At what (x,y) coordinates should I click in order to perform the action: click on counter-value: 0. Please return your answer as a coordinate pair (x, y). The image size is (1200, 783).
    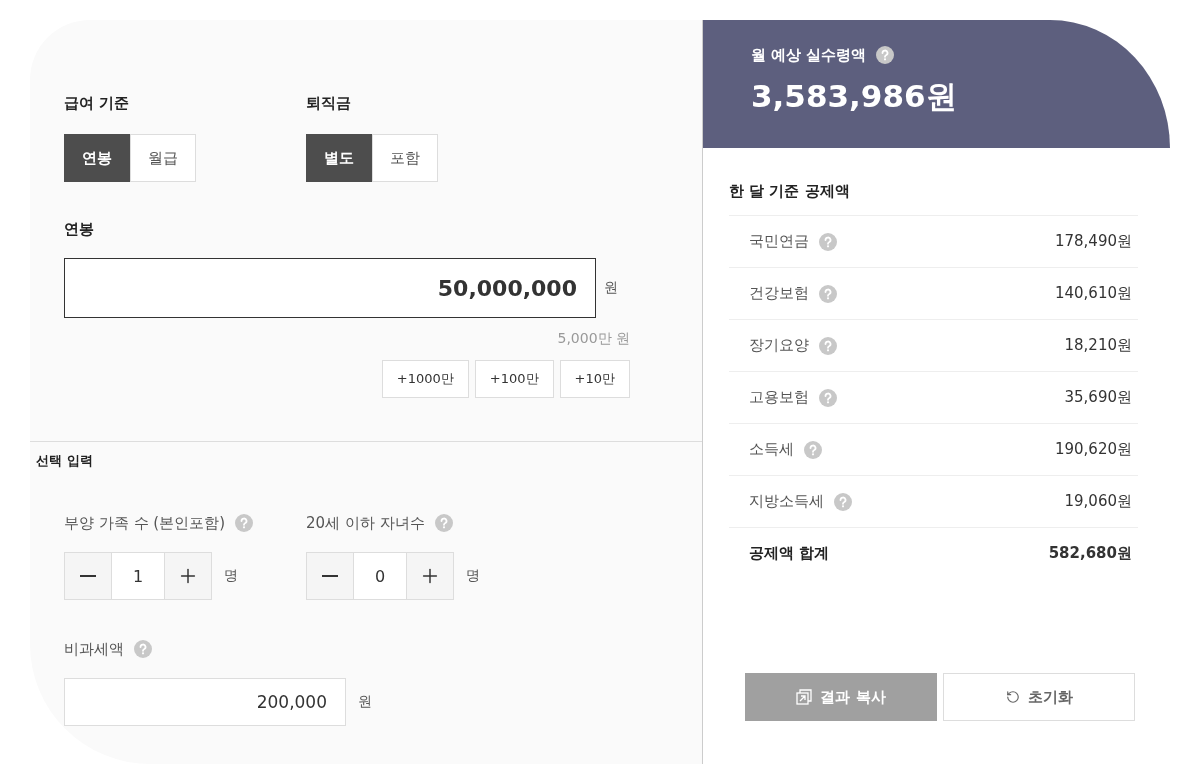
    Looking at the image, I should click on (380, 576).